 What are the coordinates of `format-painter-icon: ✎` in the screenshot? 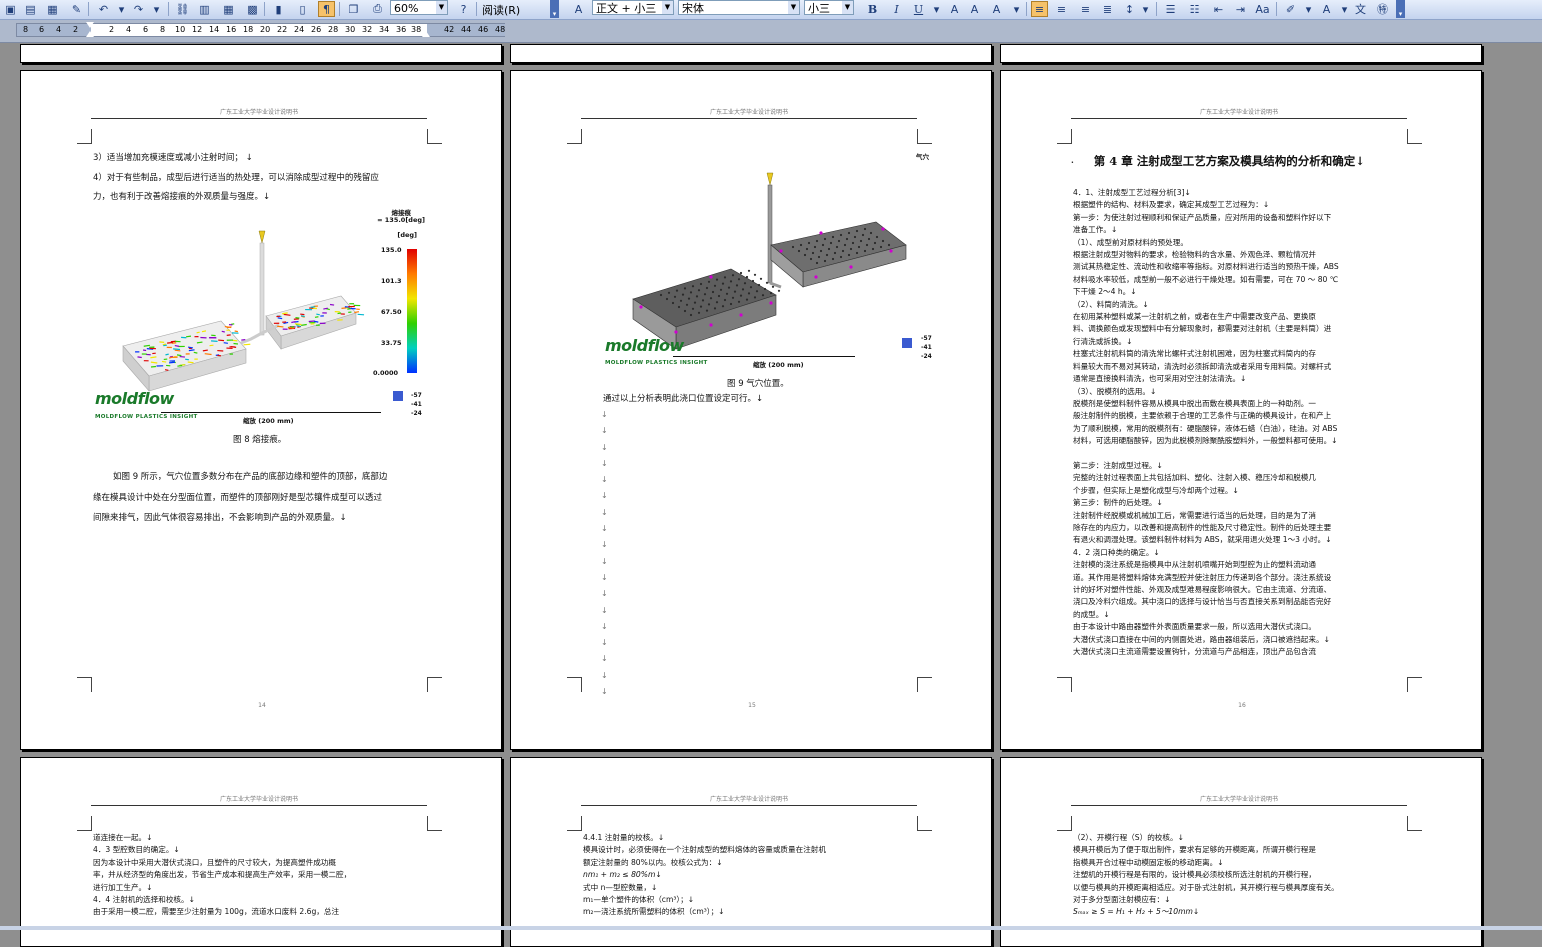 It's located at (76, 9).